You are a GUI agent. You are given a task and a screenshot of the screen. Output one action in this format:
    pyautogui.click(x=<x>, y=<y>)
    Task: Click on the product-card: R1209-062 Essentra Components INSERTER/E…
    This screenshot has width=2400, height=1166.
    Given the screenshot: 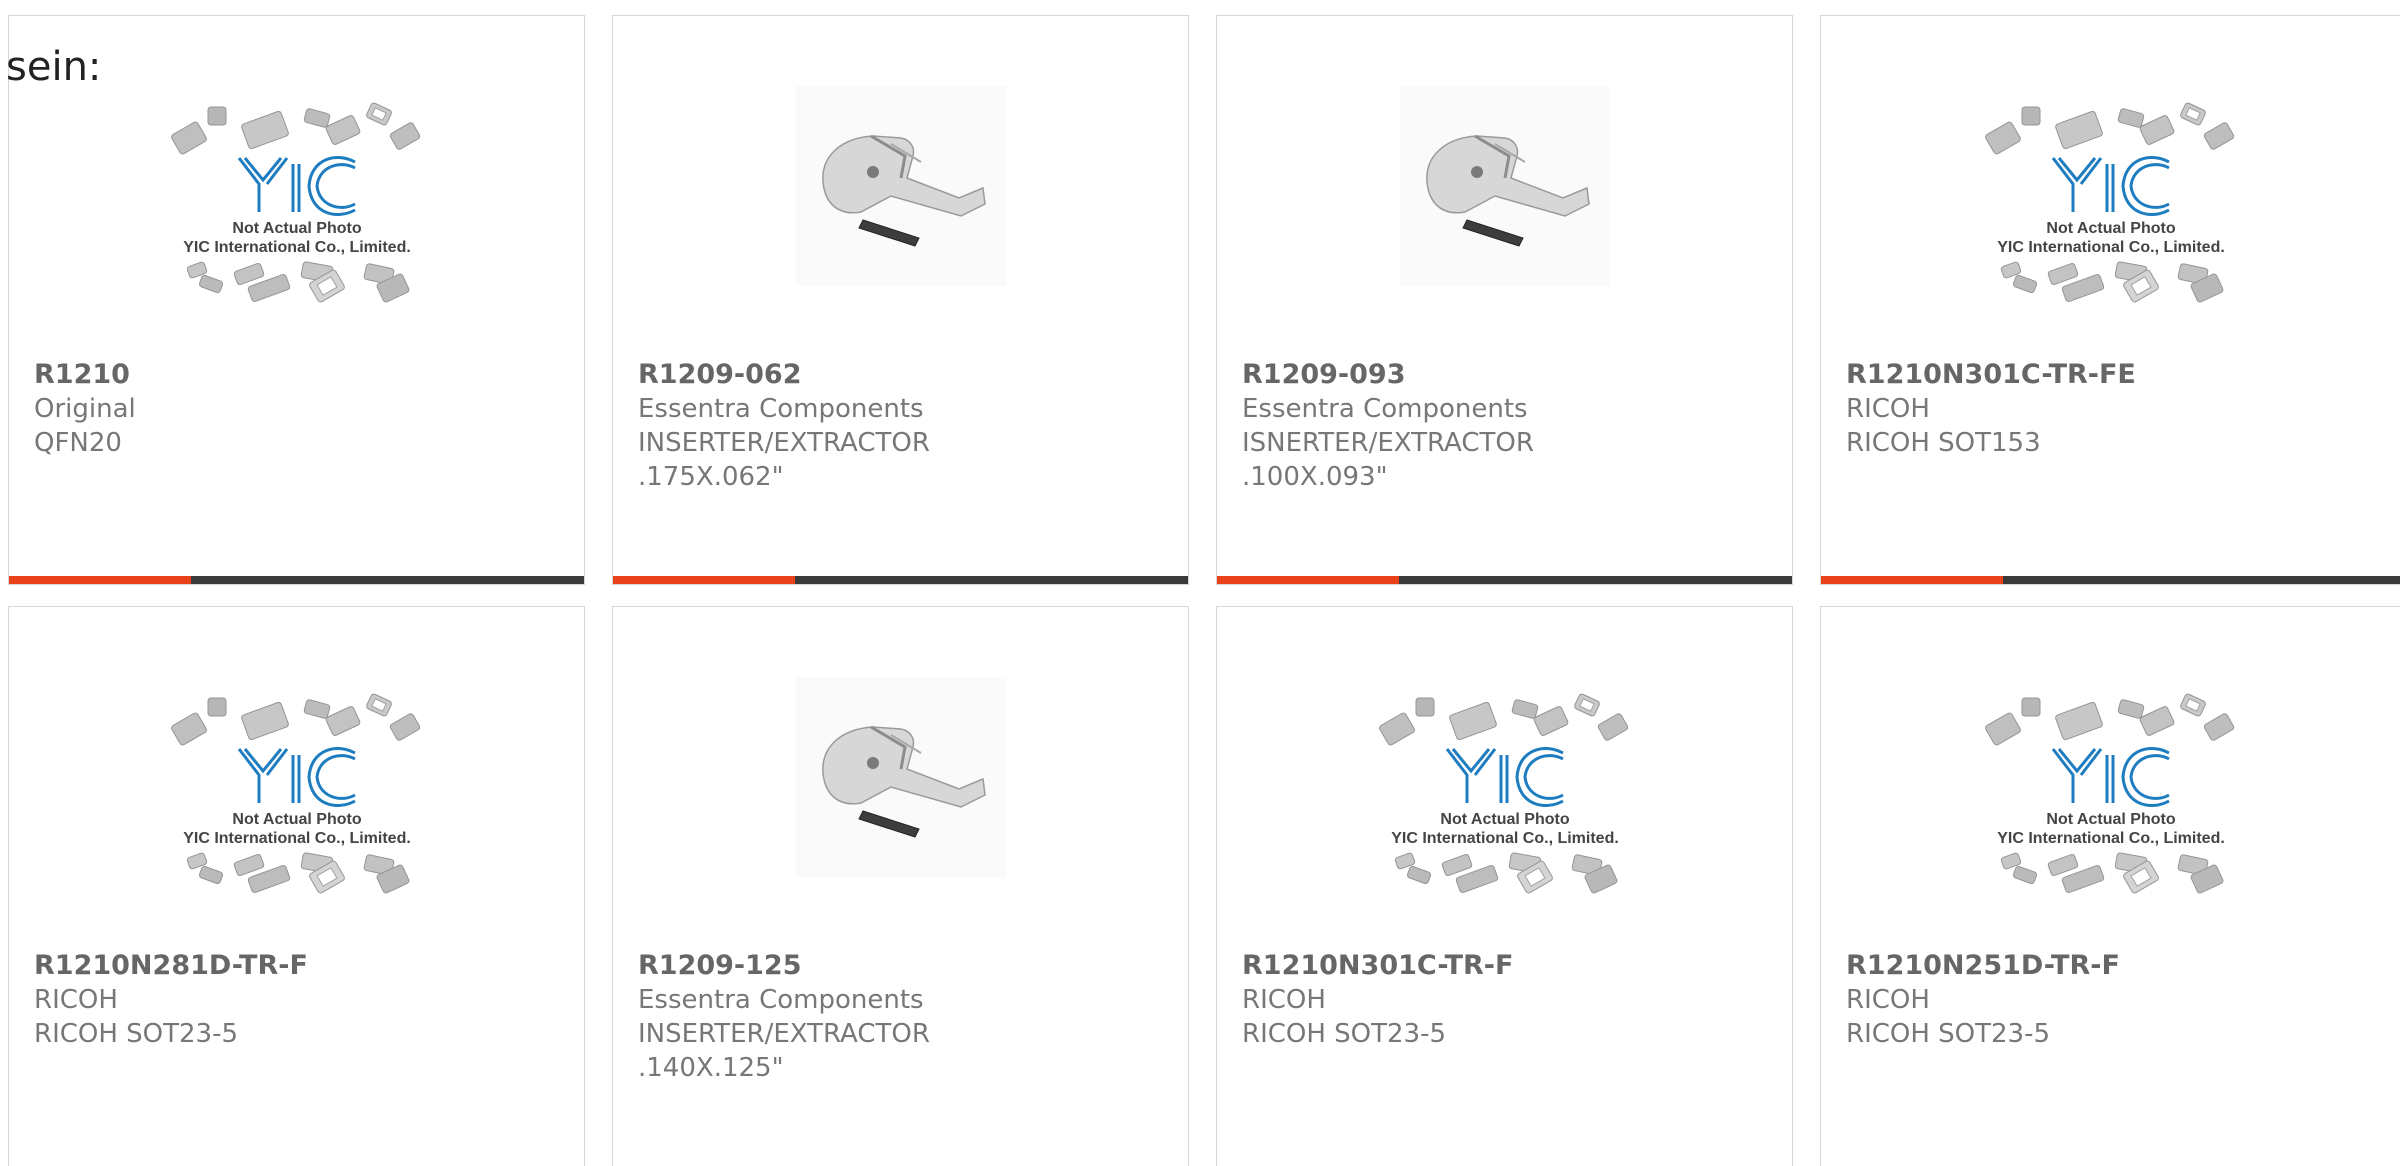 What is the action you would take?
    pyautogui.click(x=900, y=300)
    